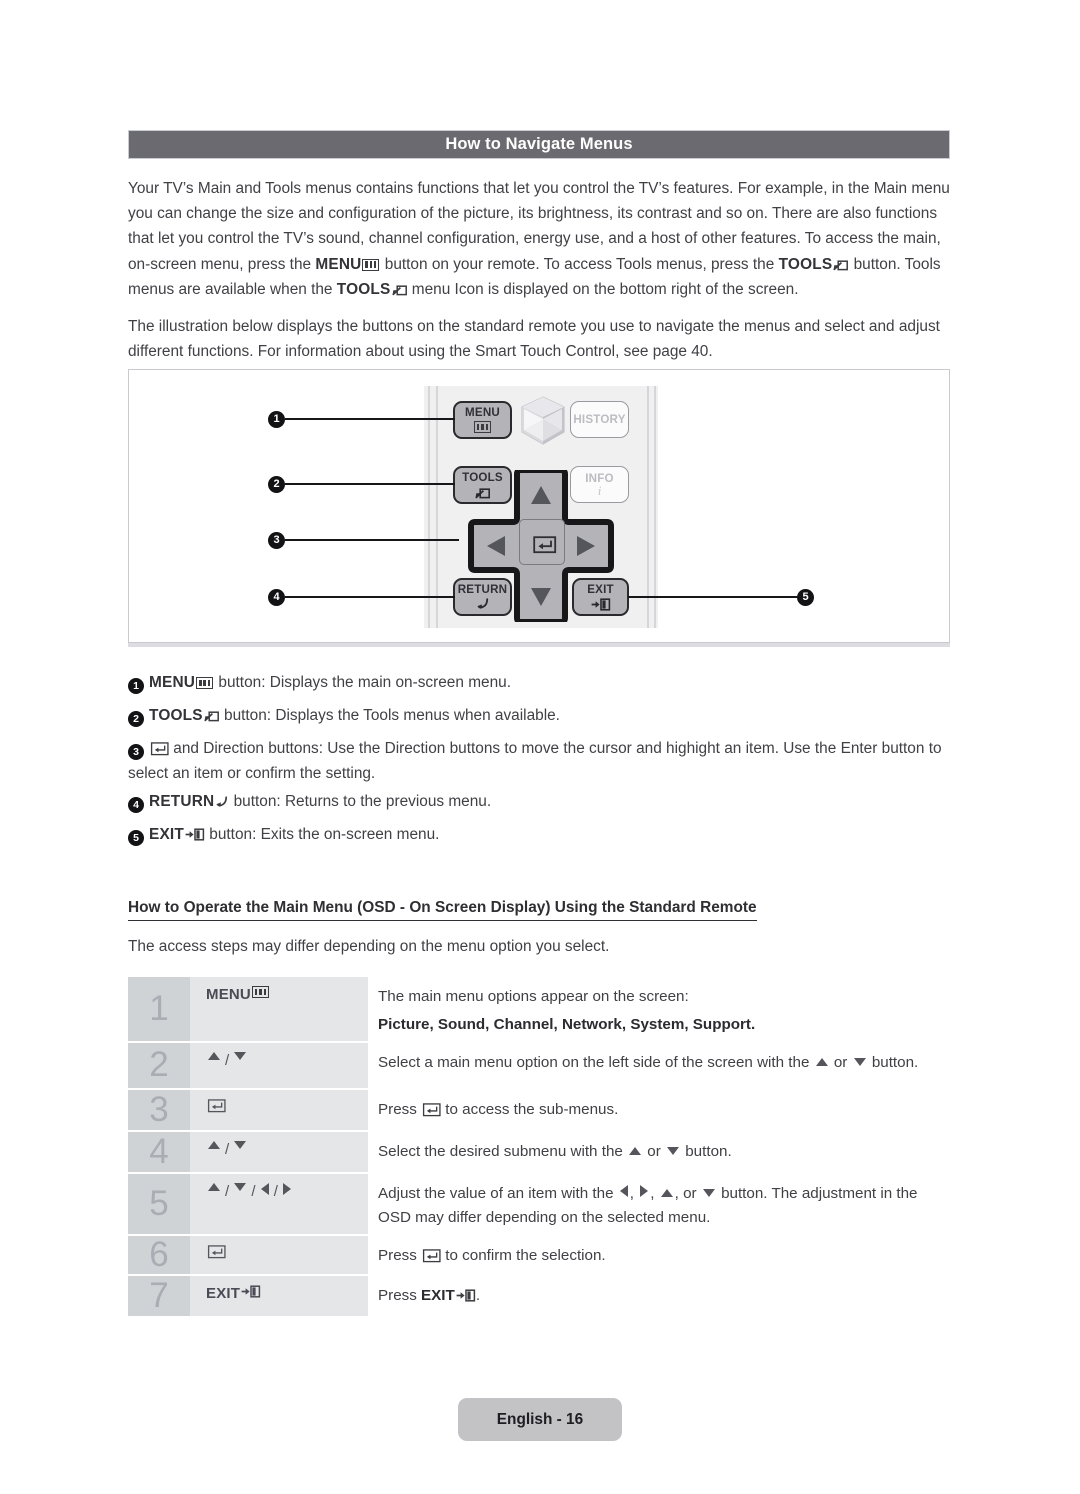 The height and width of the screenshot is (1494, 1080). What do you see at coordinates (322, 834) in the screenshot?
I see `description-text-5: button: Exits the on-screen menu.` at bounding box center [322, 834].